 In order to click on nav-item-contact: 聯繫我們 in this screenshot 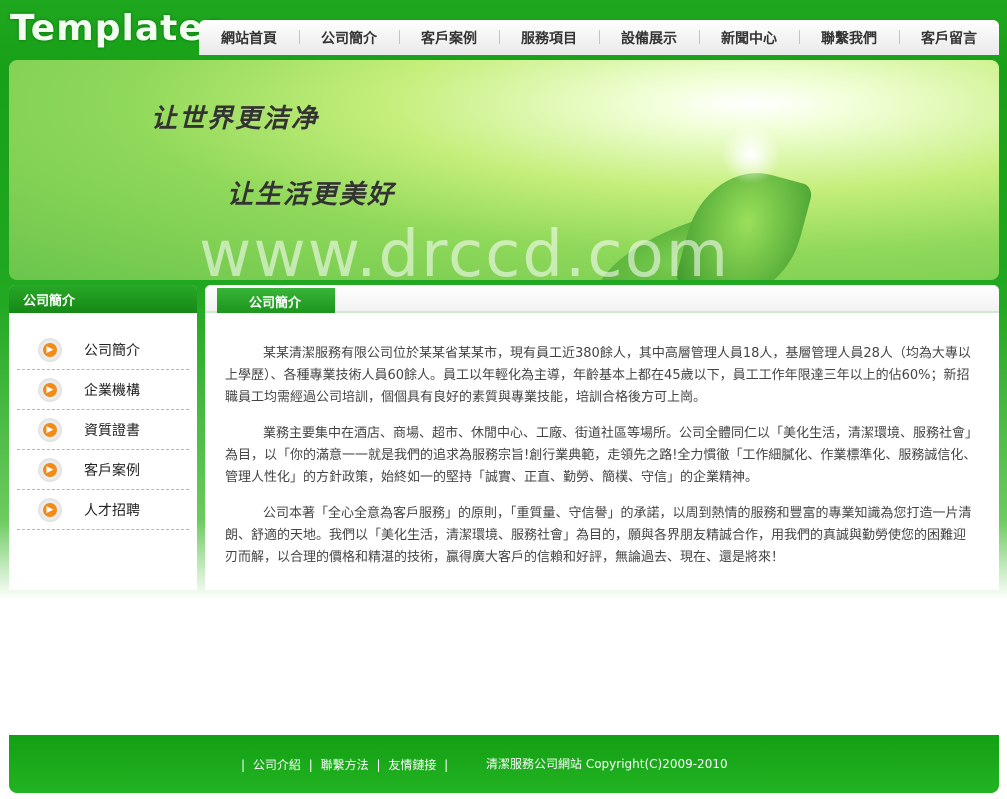, I will do `click(849, 38)`.